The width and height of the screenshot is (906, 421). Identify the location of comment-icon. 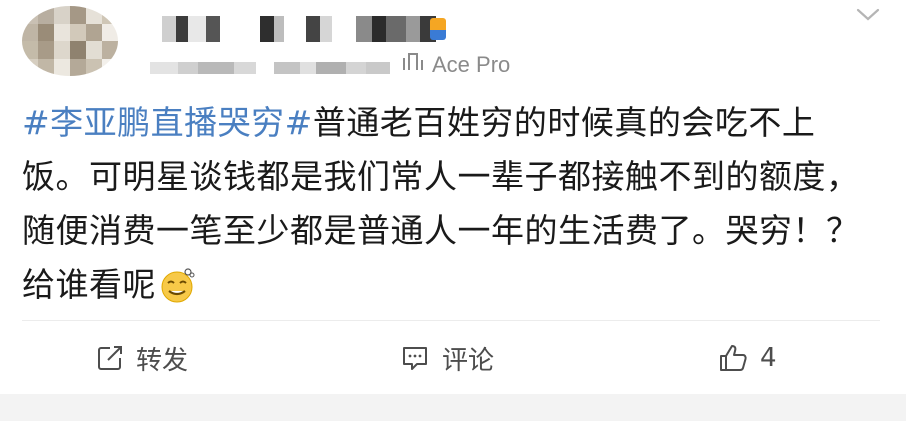
(415, 358).